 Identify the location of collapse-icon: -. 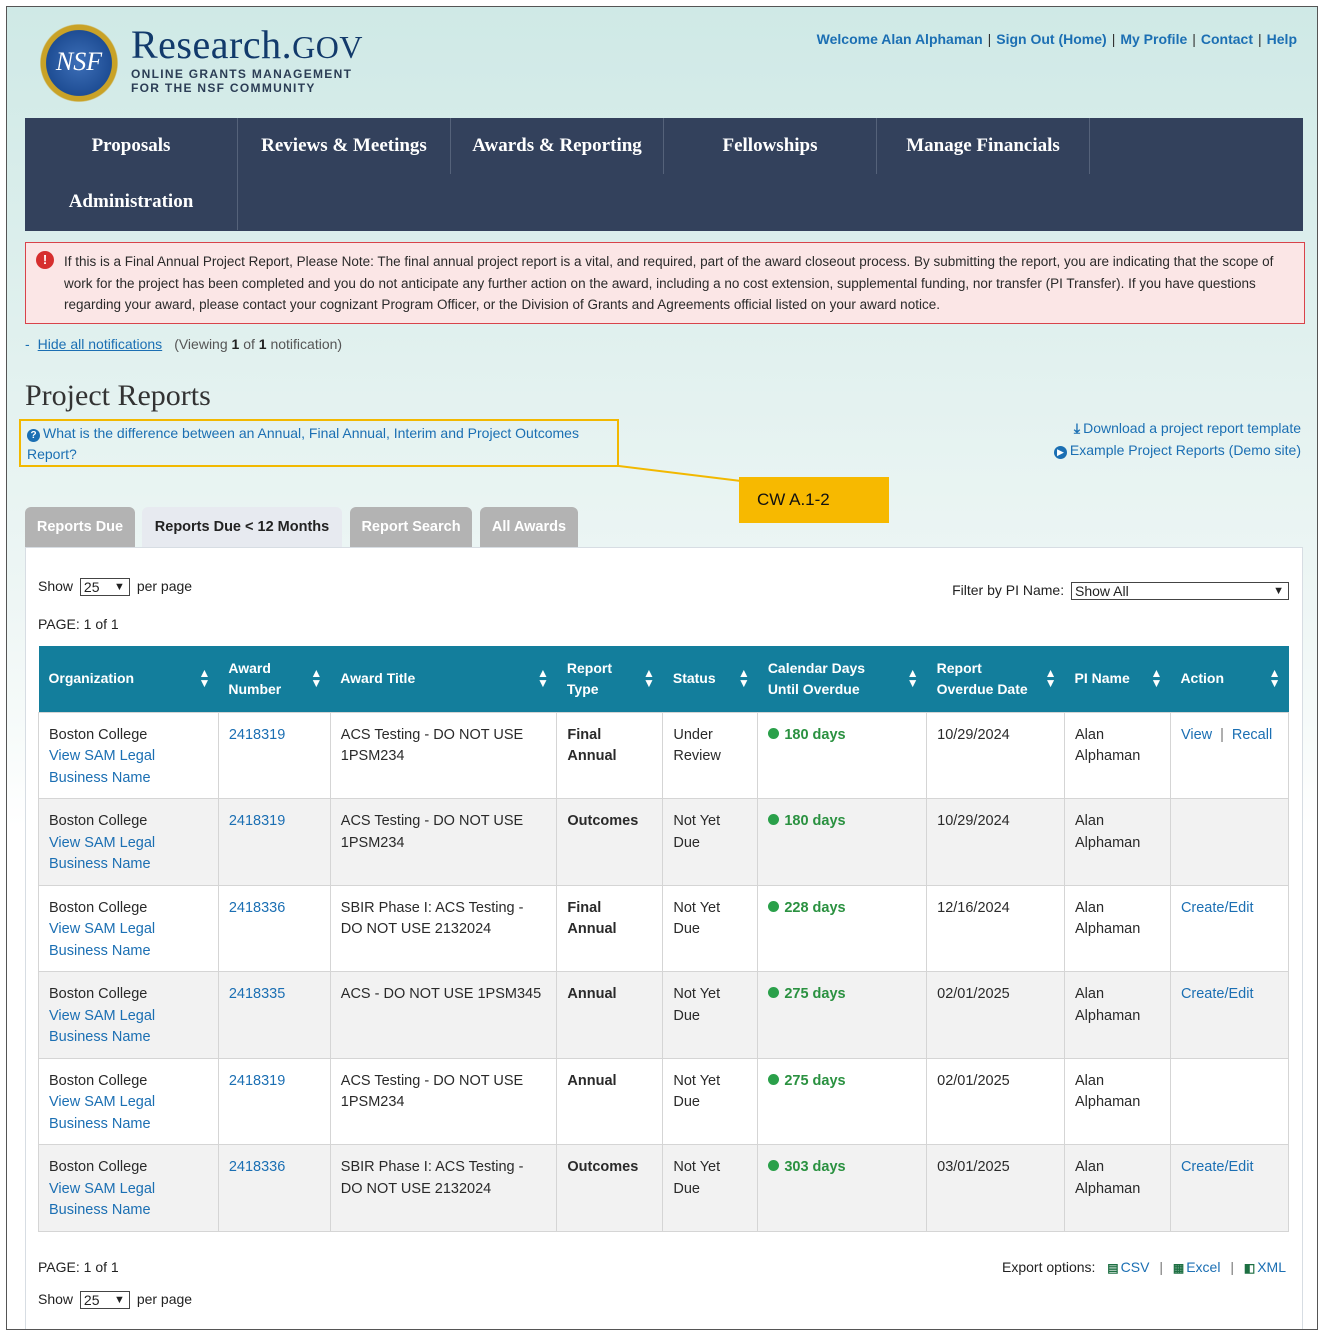
(27, 344).